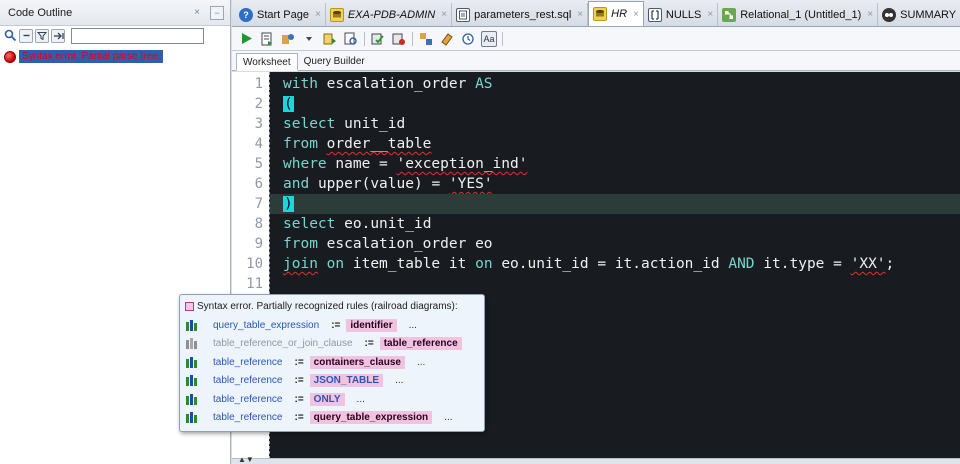 This screenshot has height=464, width=960. What do you see at coordinates (346, 380) in the screenshot?
I see `rule-expected-token: JSON_TABLE` at bounding box center [346, 380].